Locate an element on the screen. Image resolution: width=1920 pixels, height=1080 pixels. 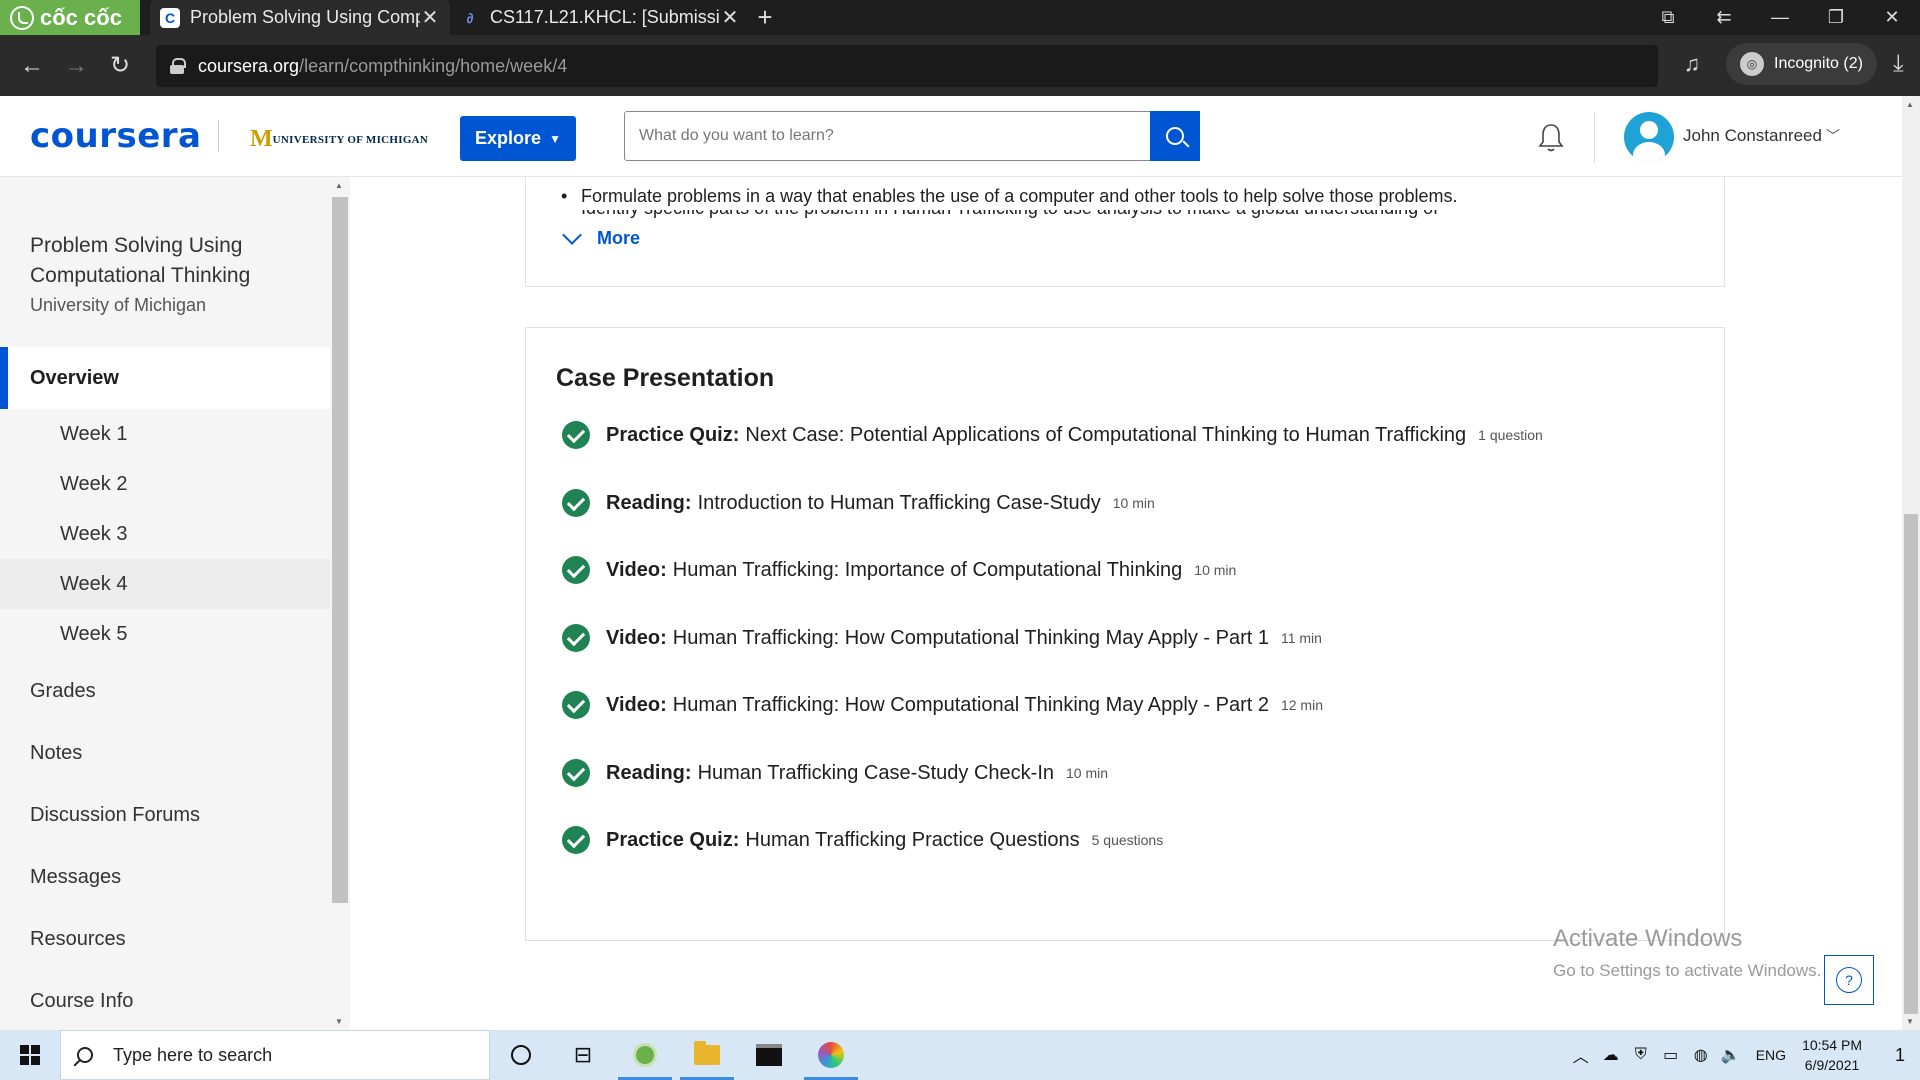
reload-icon: ↻ is located at coordinates (120, 66).